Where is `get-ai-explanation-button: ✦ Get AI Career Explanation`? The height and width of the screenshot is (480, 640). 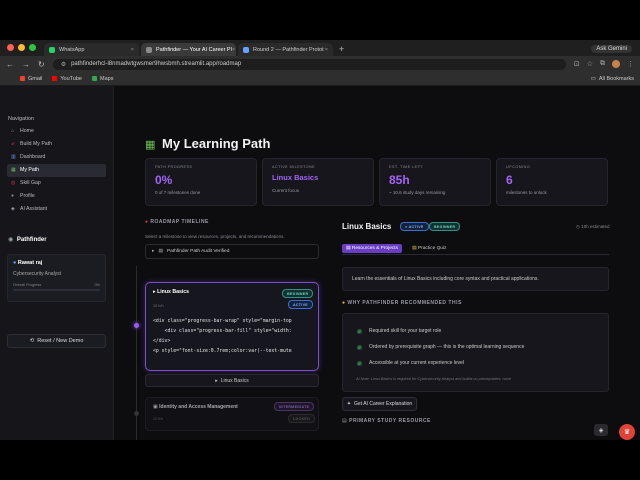 get-ai-explanation-button: ✦ Get AI Career Explanation is located at coordinates (379, 404).